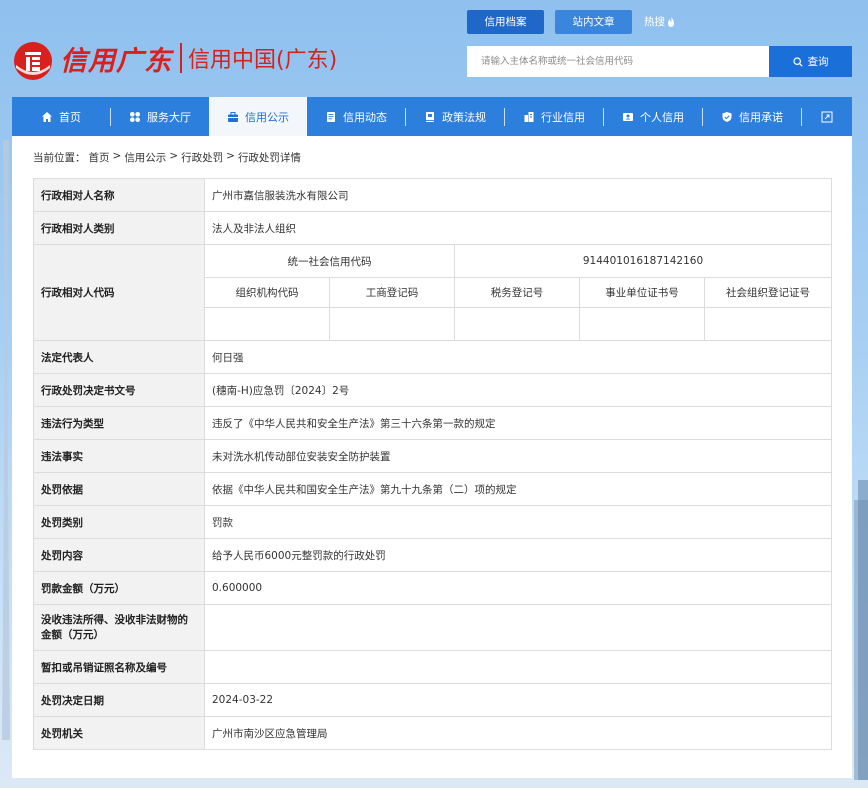 This screenshot has height=788, width=868. I want to click on briefcase-icon, so click(233, 116).